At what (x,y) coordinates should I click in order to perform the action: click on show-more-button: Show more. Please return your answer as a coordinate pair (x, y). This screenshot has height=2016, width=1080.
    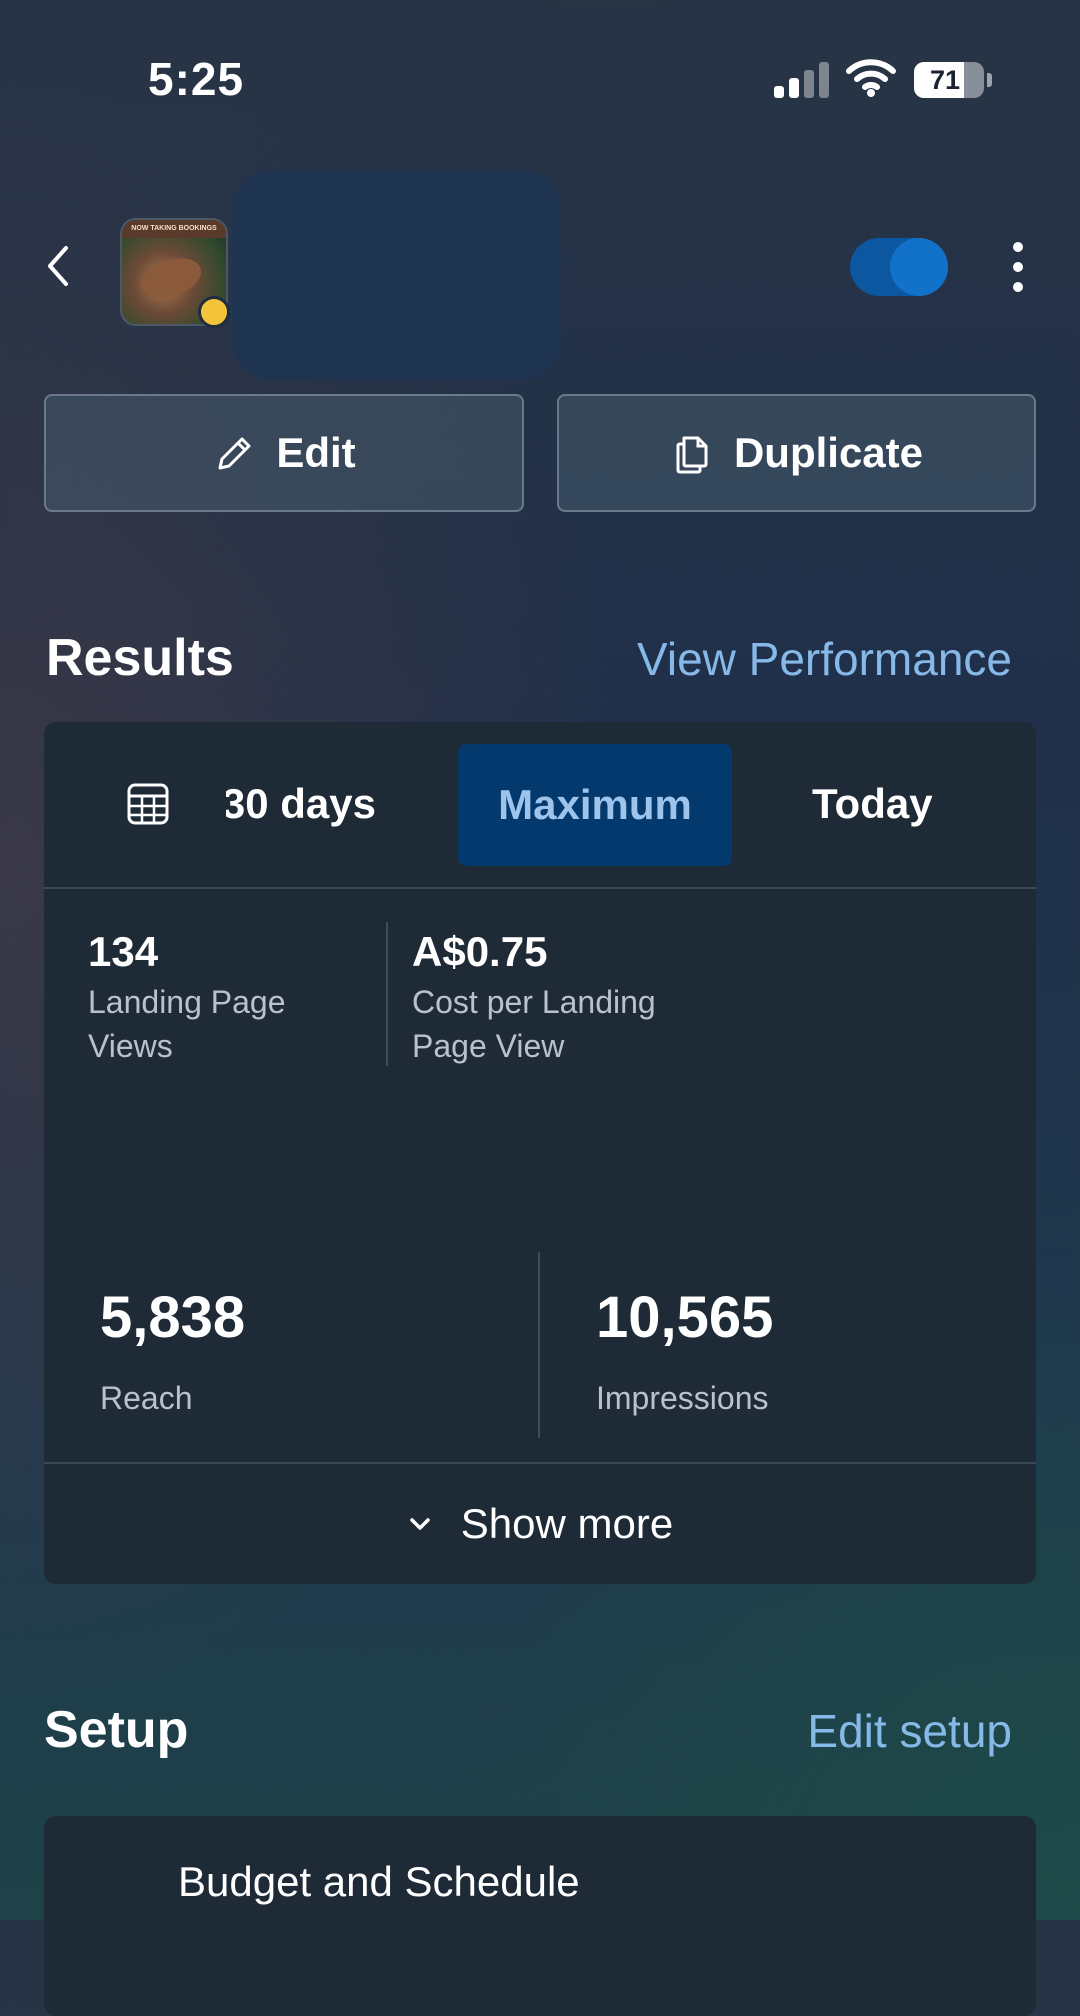
    Looking at the image, I should click on (540, 1524).